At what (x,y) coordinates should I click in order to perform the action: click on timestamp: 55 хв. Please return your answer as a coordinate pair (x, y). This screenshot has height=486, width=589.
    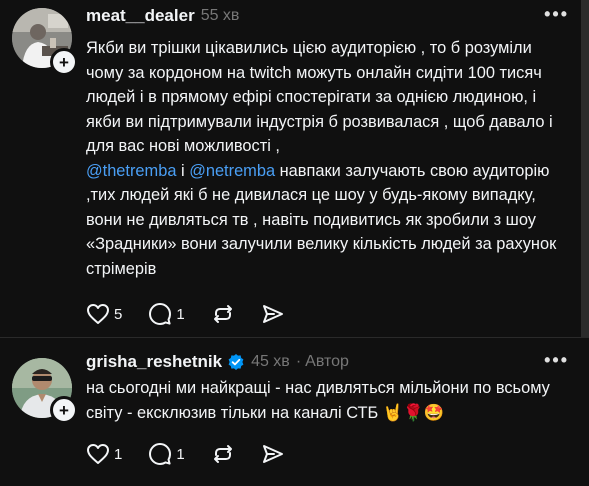
    Looking at the image, I should click on (220, 15).